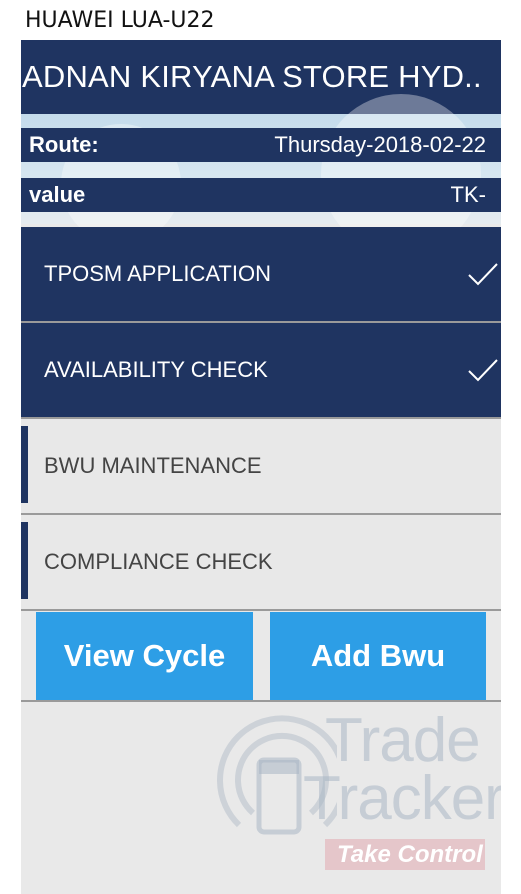  What do you see at coordinates (120, 20) in the screenshot?
I see `device-name-label: HUAWEI LUA-U22` at bounding box center [120, 20].